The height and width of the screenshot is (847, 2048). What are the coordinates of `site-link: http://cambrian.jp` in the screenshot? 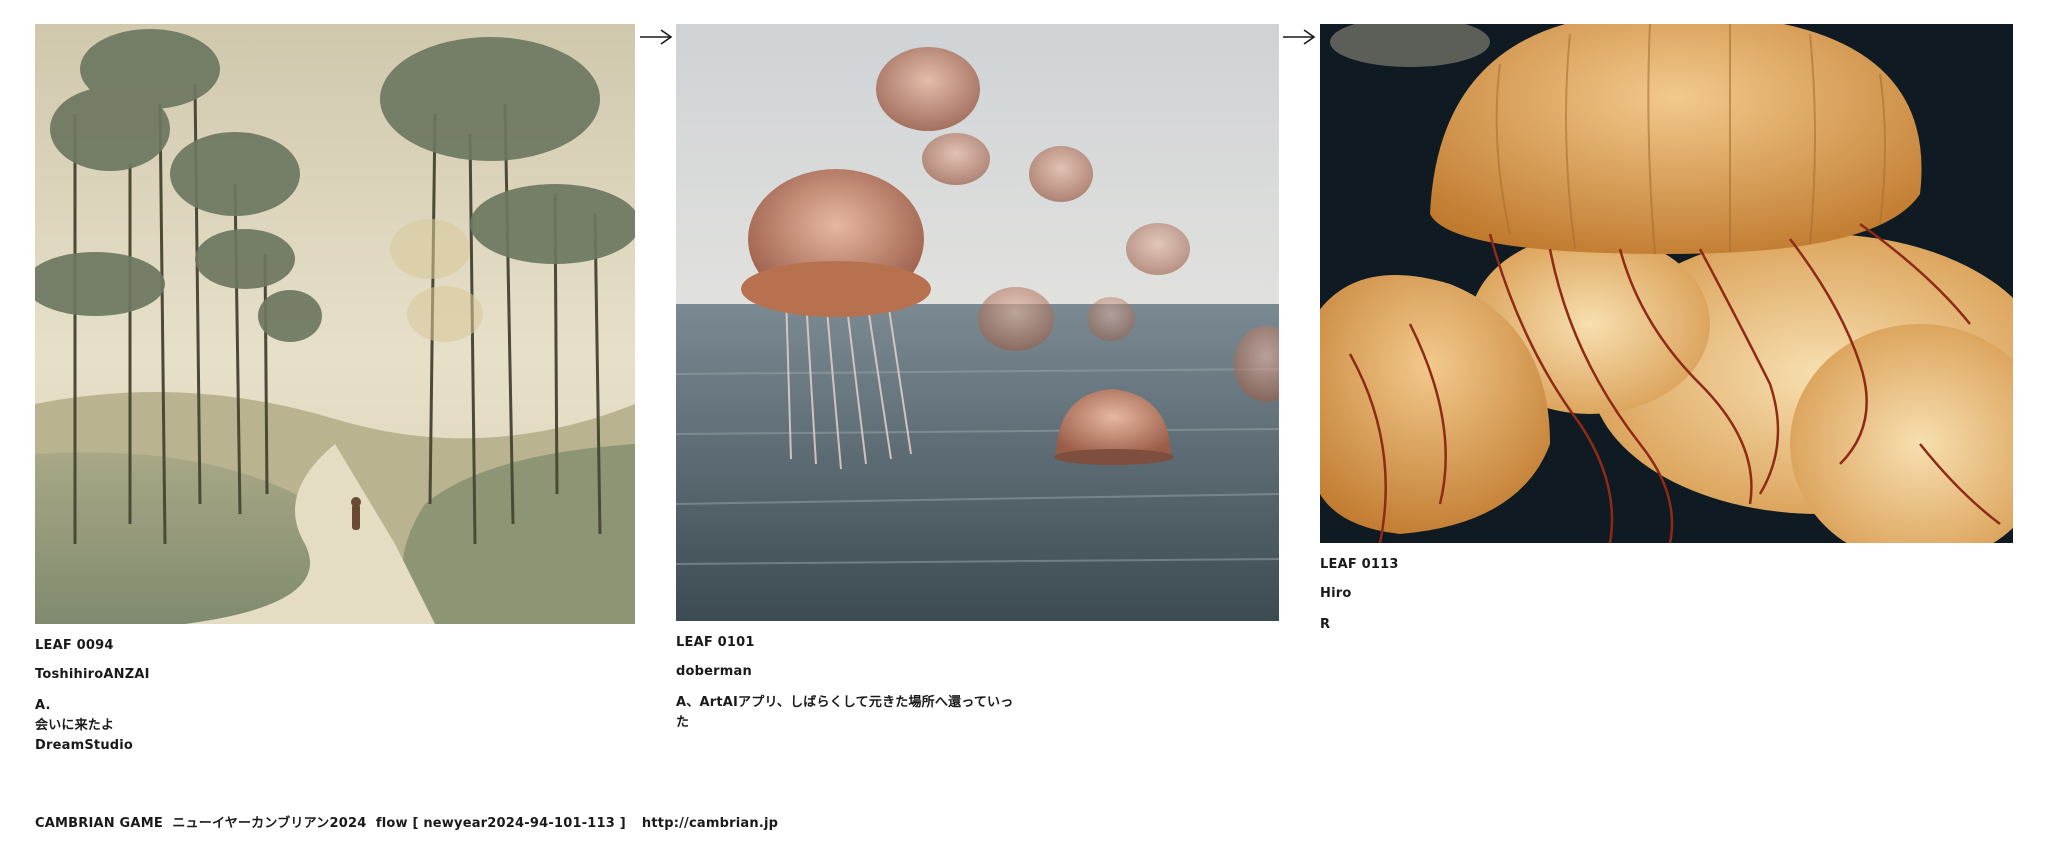 It's located at (710, 823).